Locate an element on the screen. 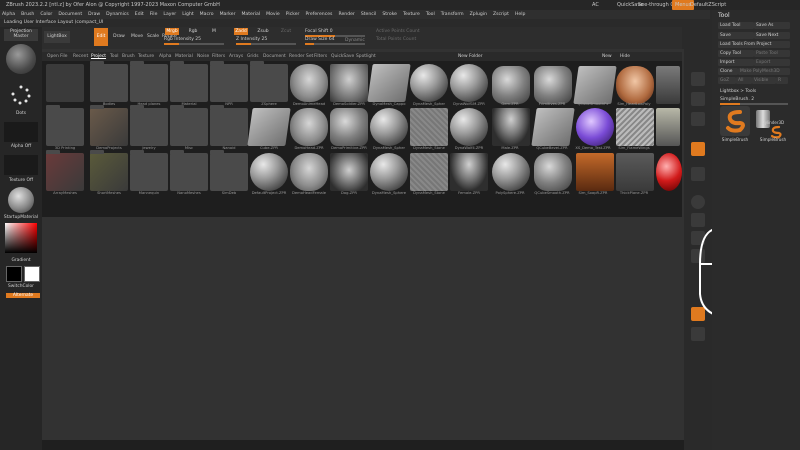 The image size is (800, 450). thumb-dynawolf1m is located at coordinates (469, 83).